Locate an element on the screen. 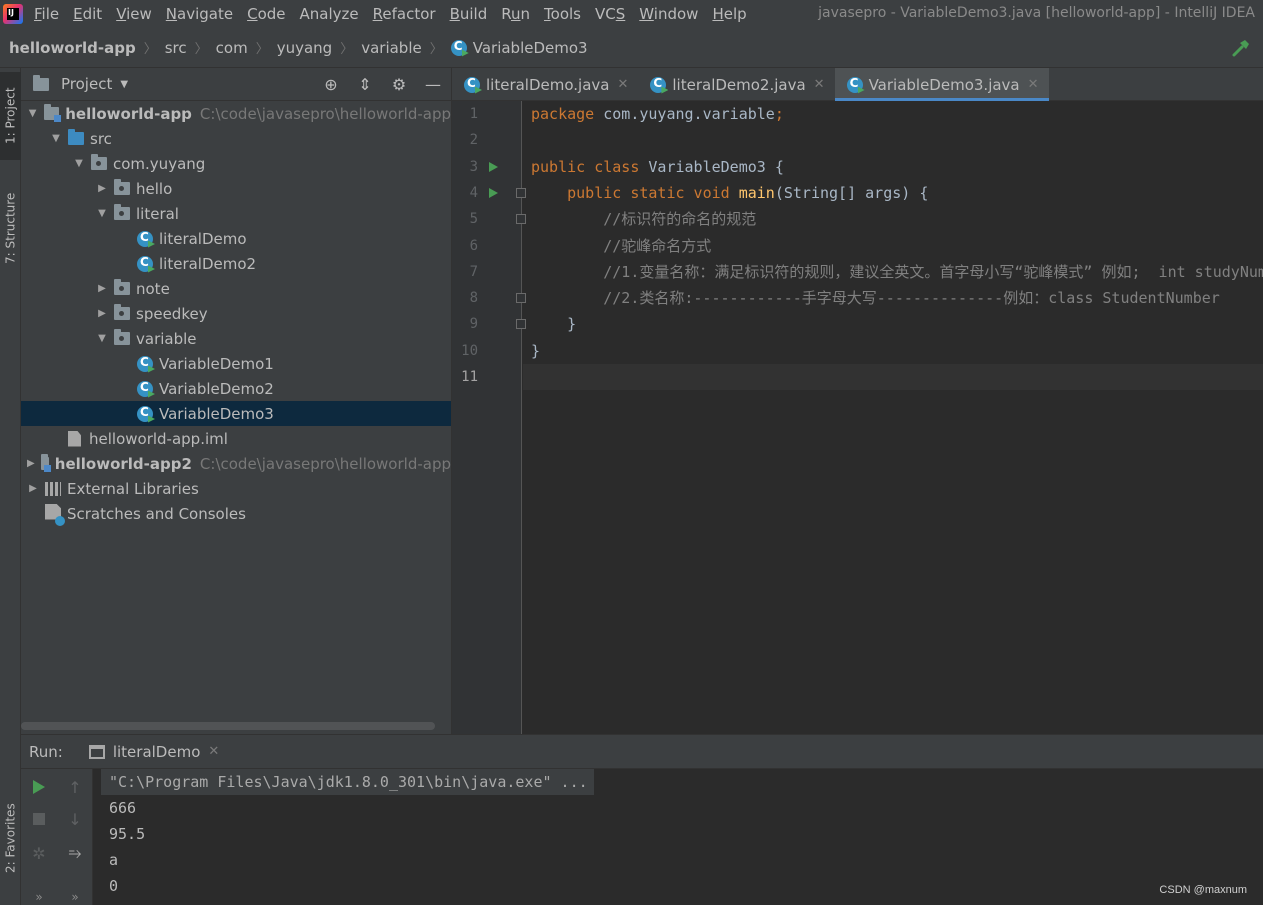 The height and width of the screenshot is (905, 1263). gutter-line: 7 is located at coordinates (487, 272).